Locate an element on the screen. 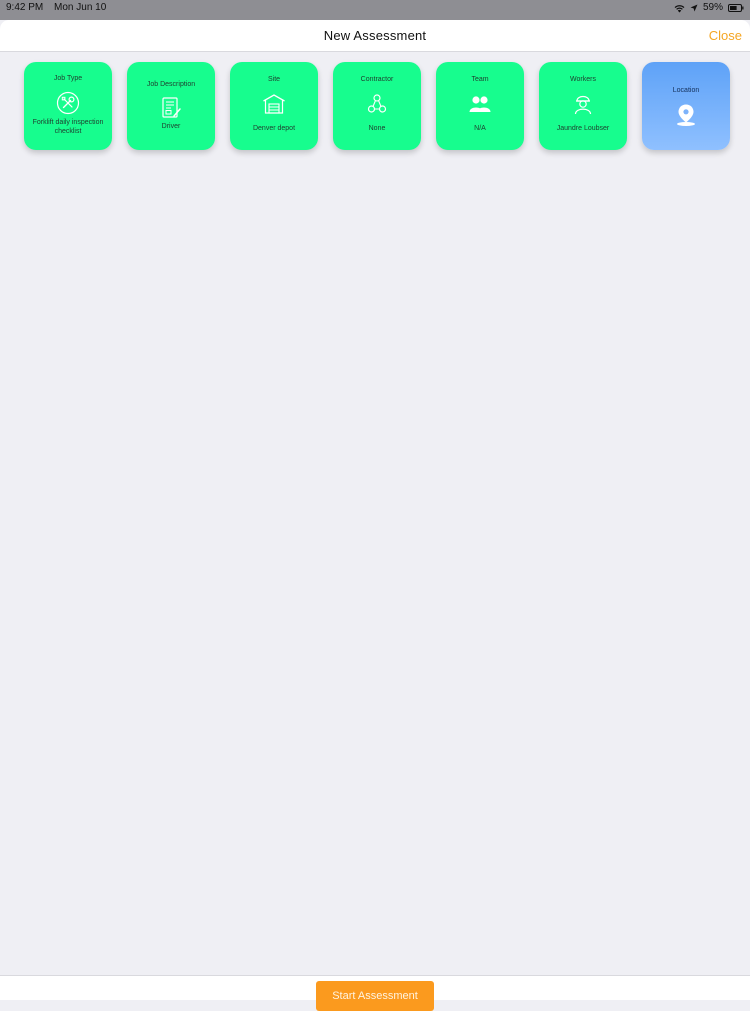 This screenshot has width=750, height=1011. contractor-icon is located at coordinates (377, 103).